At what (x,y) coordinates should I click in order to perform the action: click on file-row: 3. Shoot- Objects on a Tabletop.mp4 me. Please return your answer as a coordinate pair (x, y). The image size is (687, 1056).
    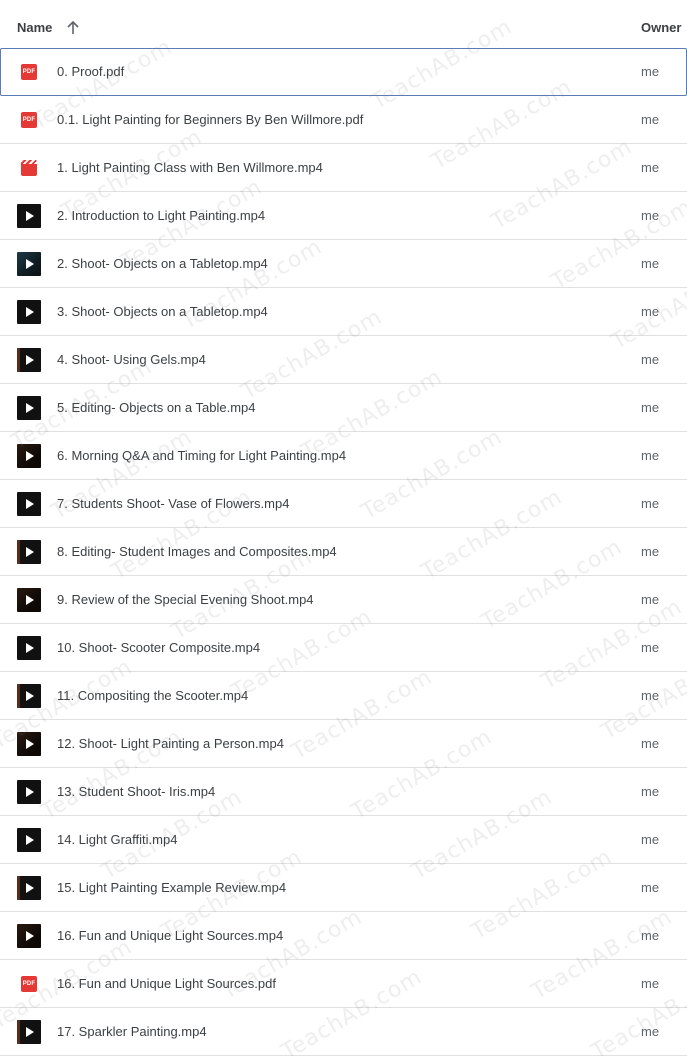
    Looking at the image, I should click on (343, 312).